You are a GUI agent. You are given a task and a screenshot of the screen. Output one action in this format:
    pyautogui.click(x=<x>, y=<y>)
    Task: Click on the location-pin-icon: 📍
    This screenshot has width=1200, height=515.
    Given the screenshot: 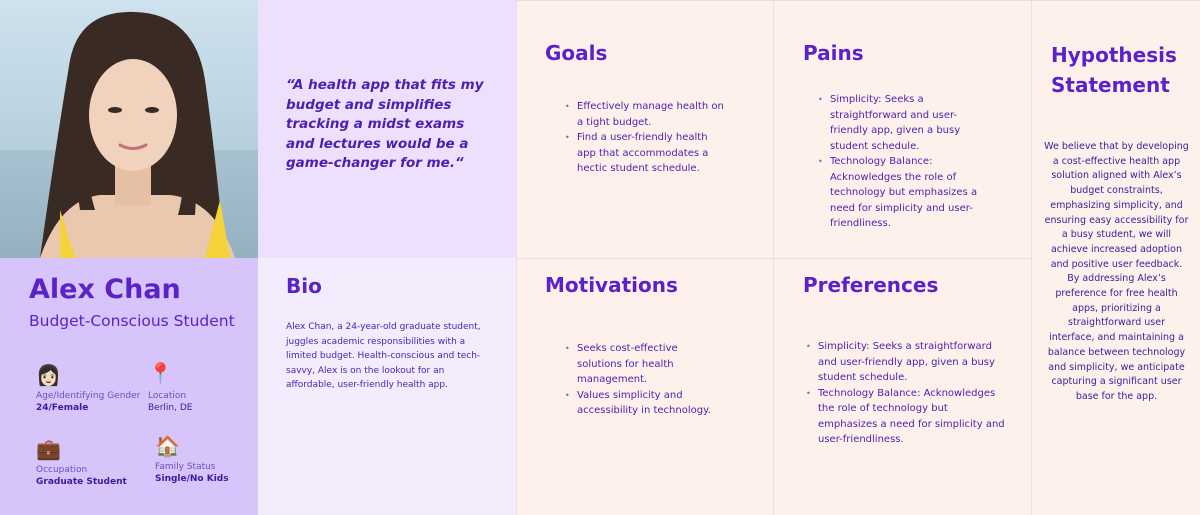 What is the action you would take?
    pyautogui.click(x=160, y=373)
    